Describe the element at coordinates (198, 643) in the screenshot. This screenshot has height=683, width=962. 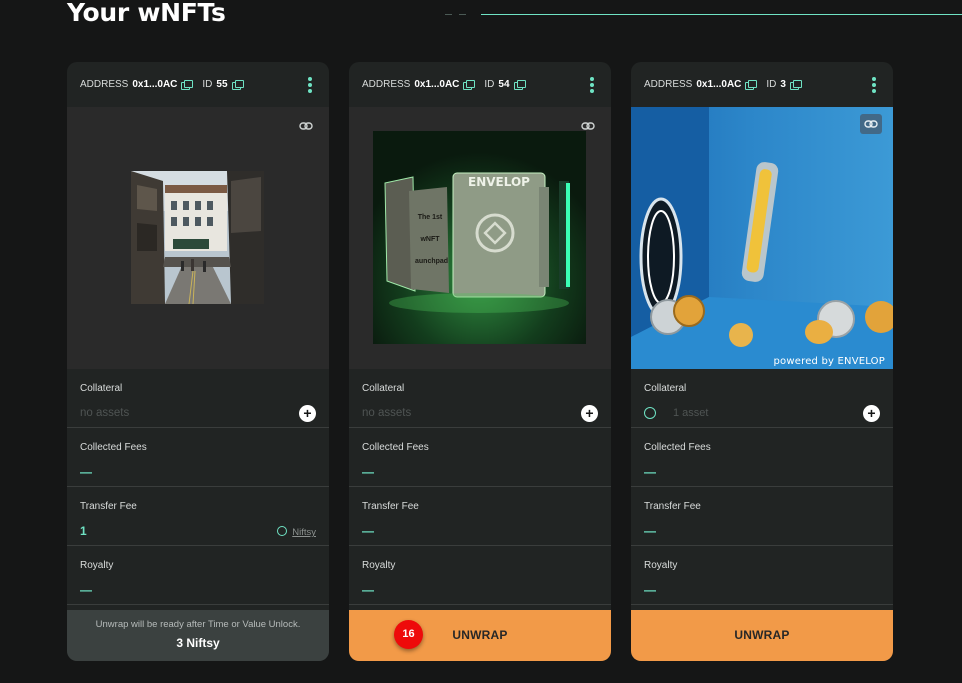
I see `unwrap-price: 3 Niftsy` at that location.